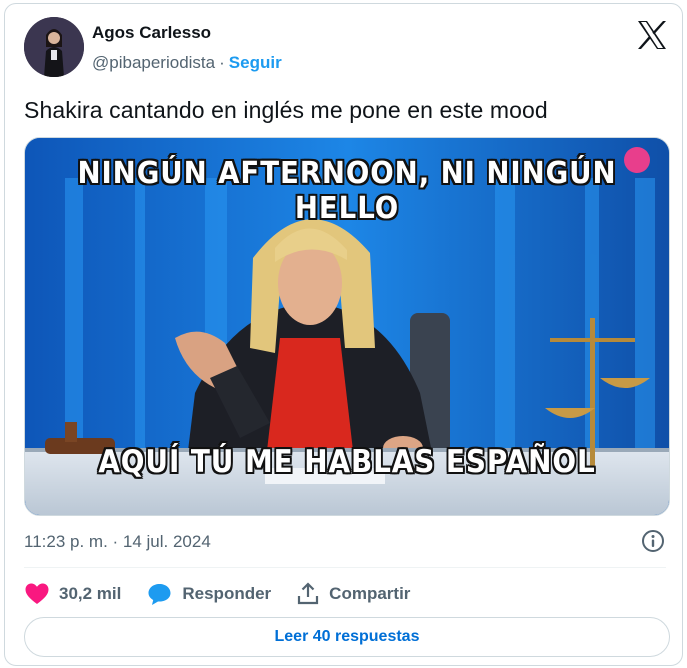 The width and height of the screenshot is (687, 668). I want to click on like-button: 30,2 mil, so click(72, 594).